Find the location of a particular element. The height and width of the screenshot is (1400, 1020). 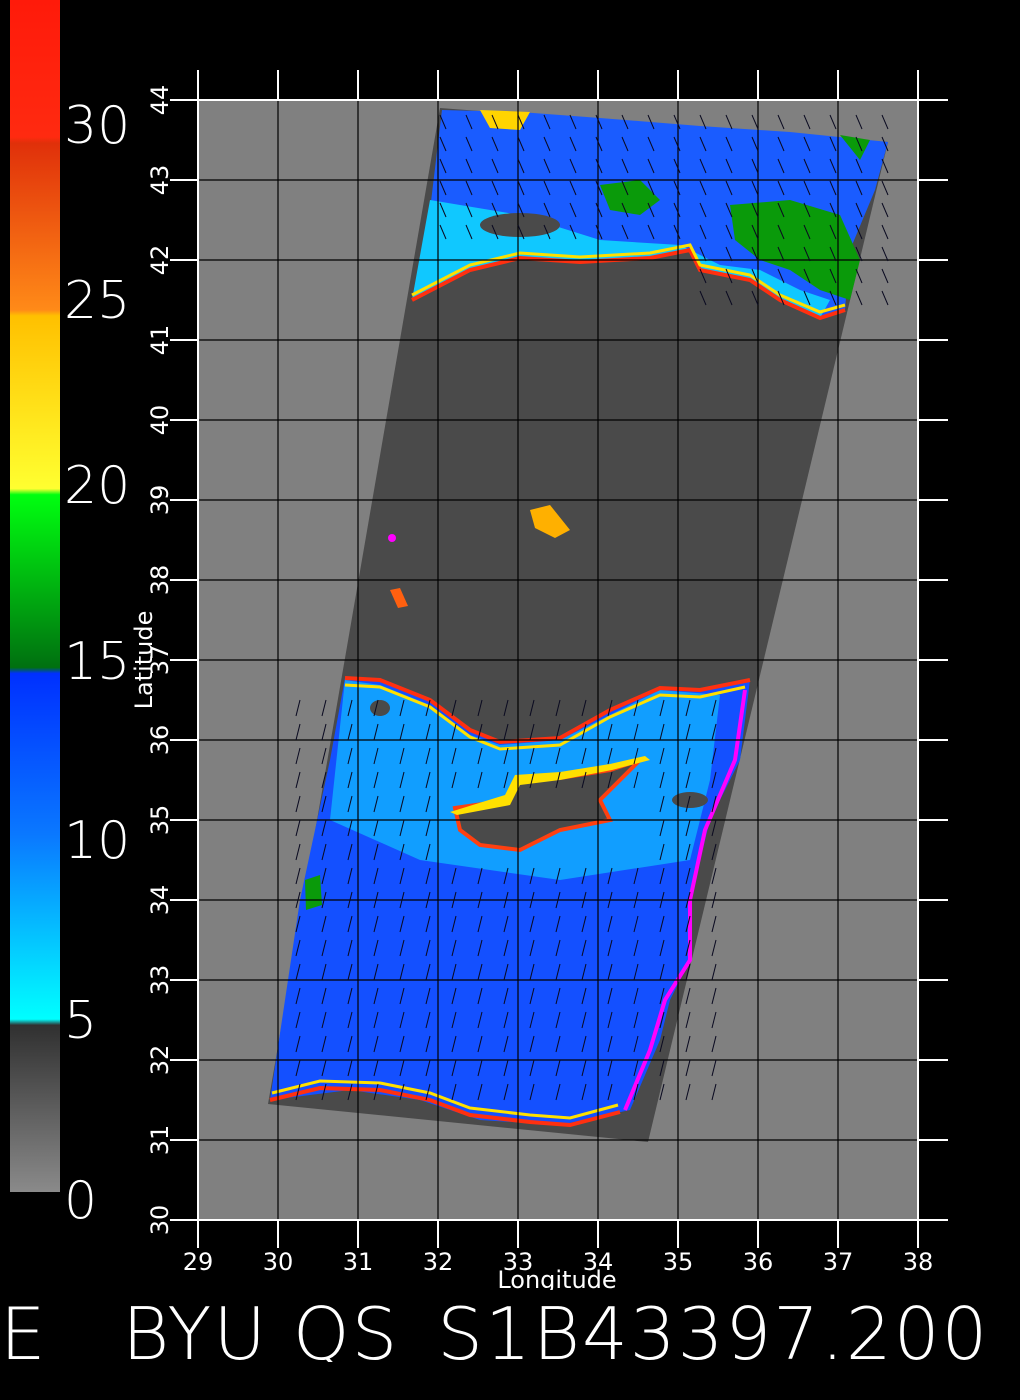

y-tick-label-42: 42 is located at coordinates (160, 260).